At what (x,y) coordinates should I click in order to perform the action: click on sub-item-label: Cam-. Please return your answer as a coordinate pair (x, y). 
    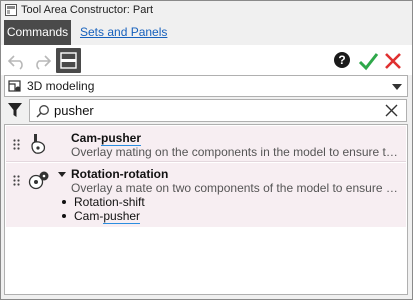
    Looking at the image, I should click on (89, 216).